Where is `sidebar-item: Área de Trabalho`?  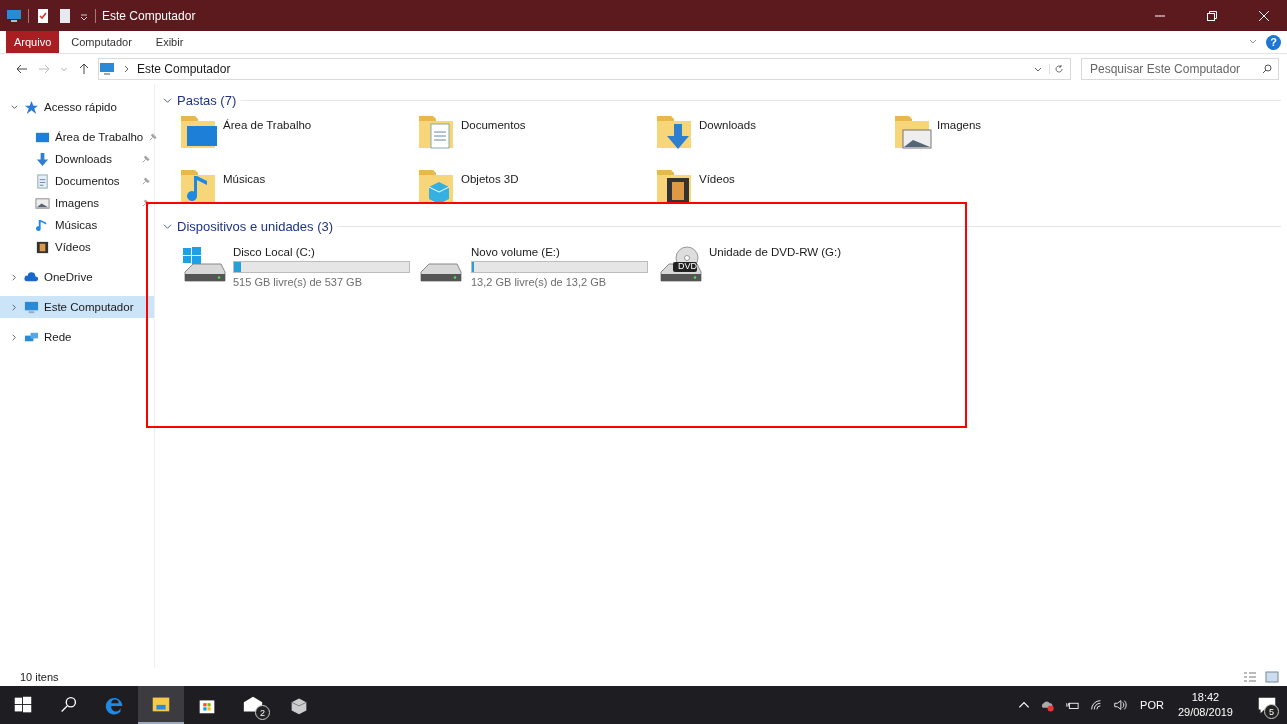
sidebar-item: Área de Trabalho is located at coordinates (77, 137).